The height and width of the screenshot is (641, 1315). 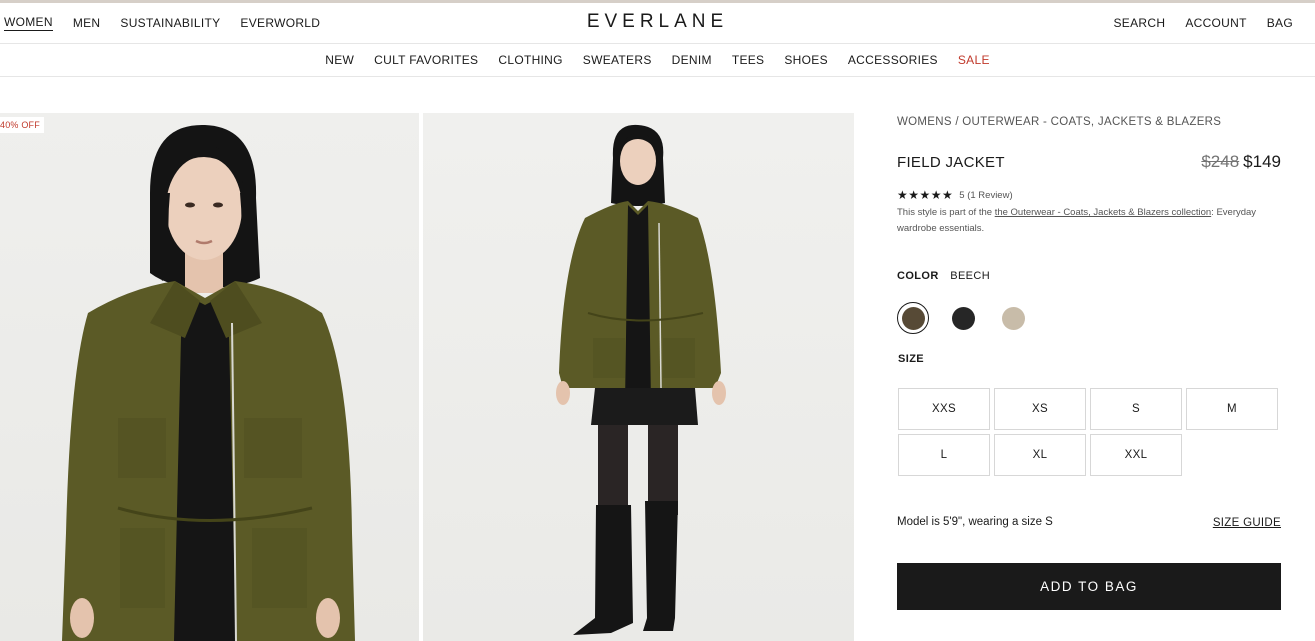 What do you see at coordinates (925, 195) in the screenshot?
I see `star-rating-icon: ★★★★★` at bounding box center [925, 195].